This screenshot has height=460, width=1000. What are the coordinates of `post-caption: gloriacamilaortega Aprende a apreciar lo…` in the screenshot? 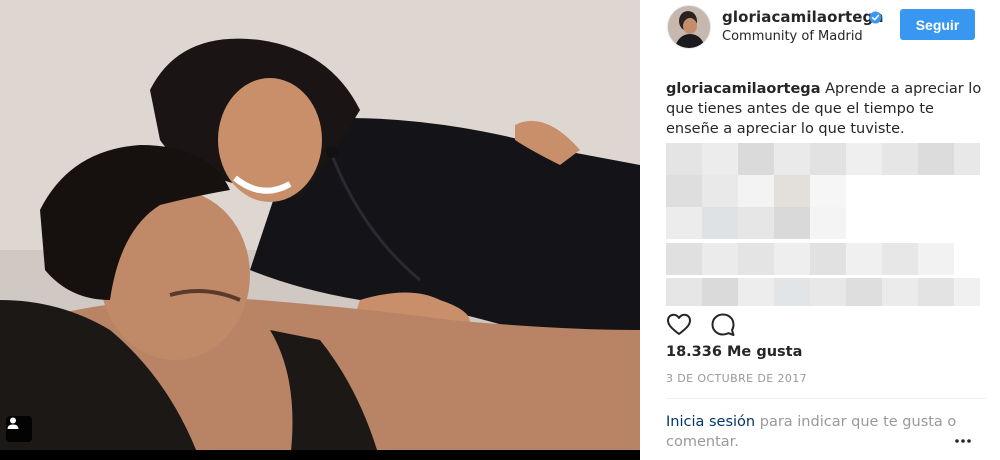 It's located at (826, 109).